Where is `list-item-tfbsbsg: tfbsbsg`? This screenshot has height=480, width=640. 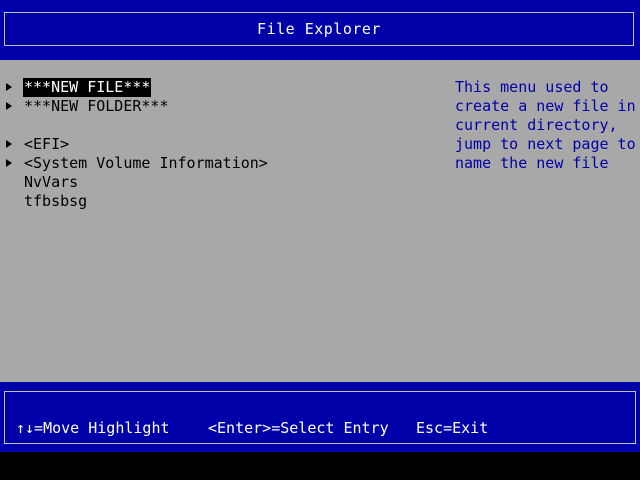 list-item-tfbsbsg: tfbsbsg is located at coordinates (43, 201).